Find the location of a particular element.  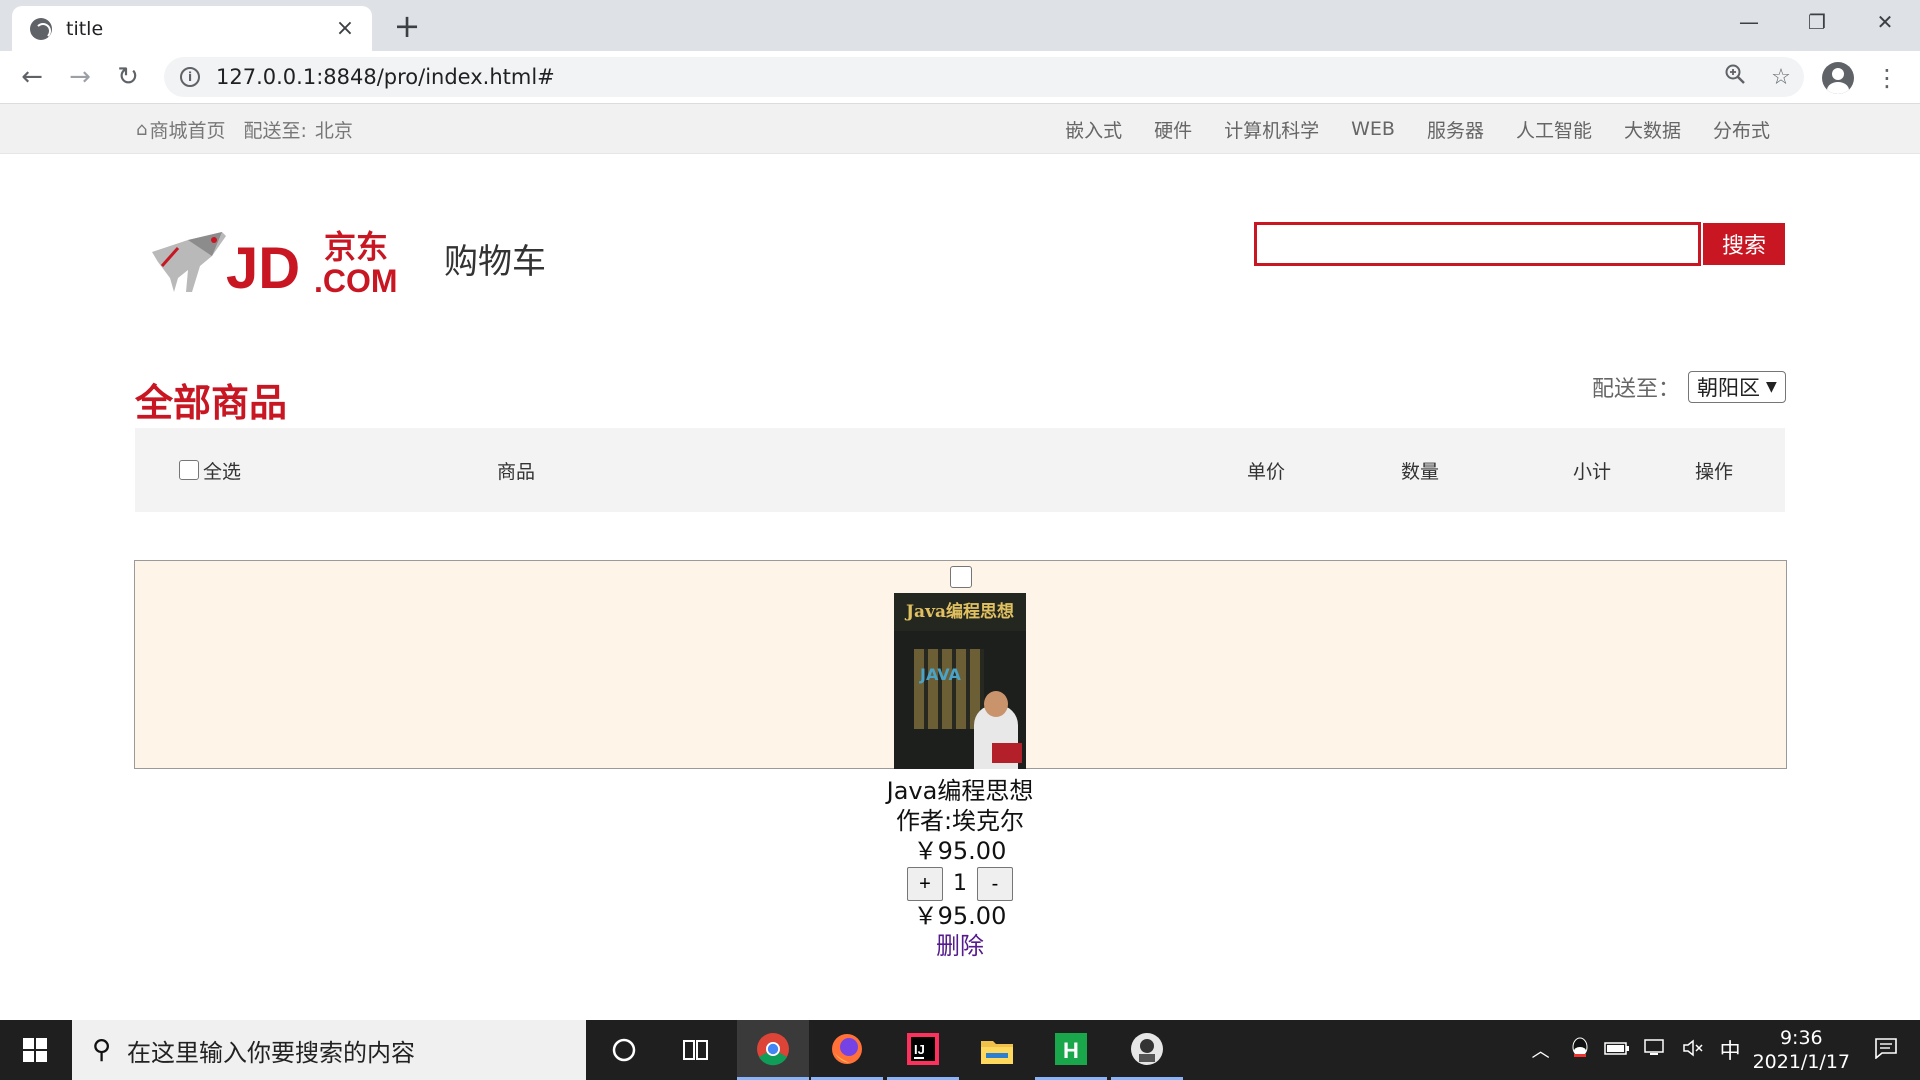

delivery-label: 配送至： is located at coordinates (1636, 389).